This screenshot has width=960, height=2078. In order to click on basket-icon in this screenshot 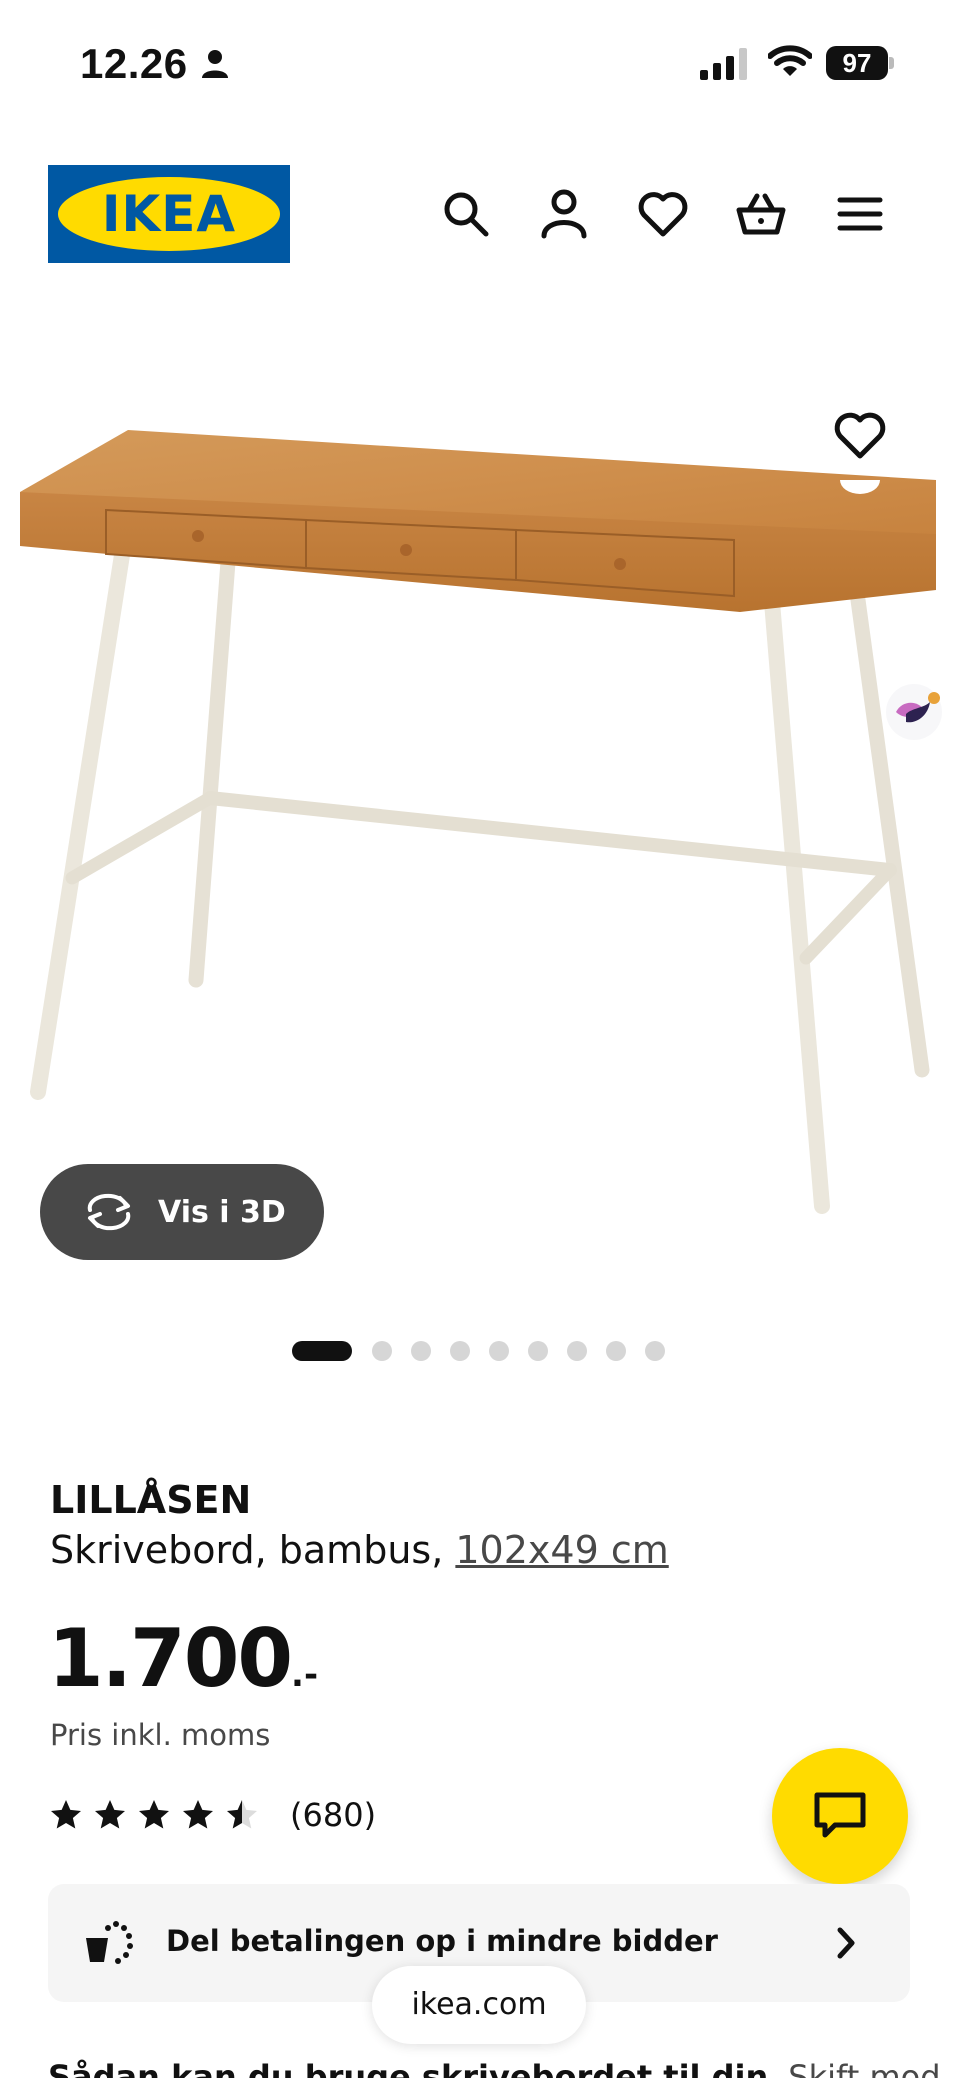, I will do `click(761, 214)`.